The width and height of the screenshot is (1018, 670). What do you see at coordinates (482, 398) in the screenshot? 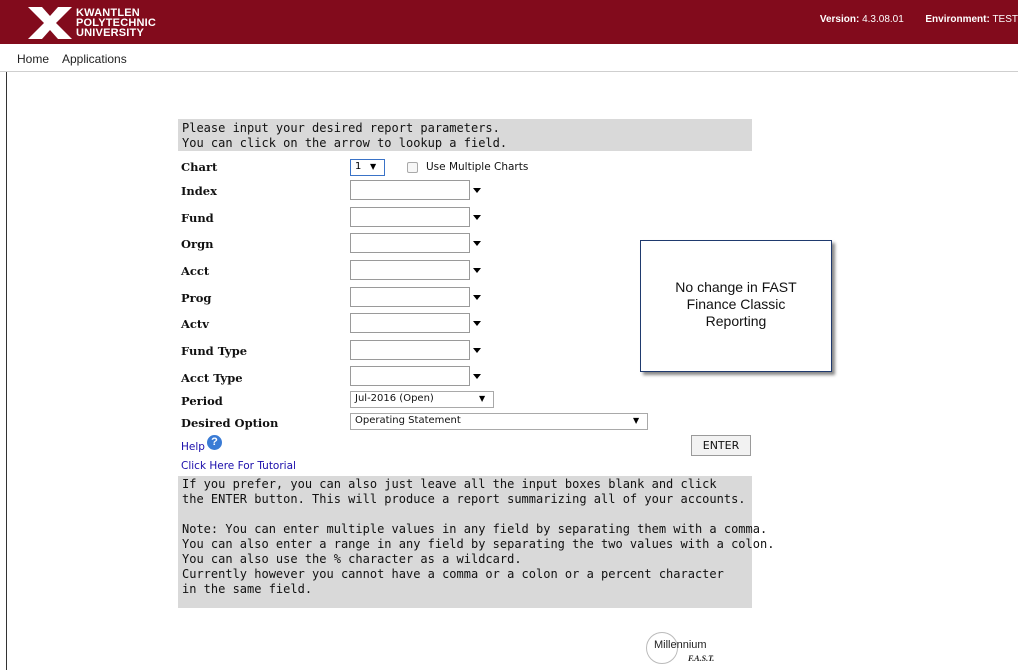
I see `period-select-arrow-icon: ▼` at bounding box center [482, 398].